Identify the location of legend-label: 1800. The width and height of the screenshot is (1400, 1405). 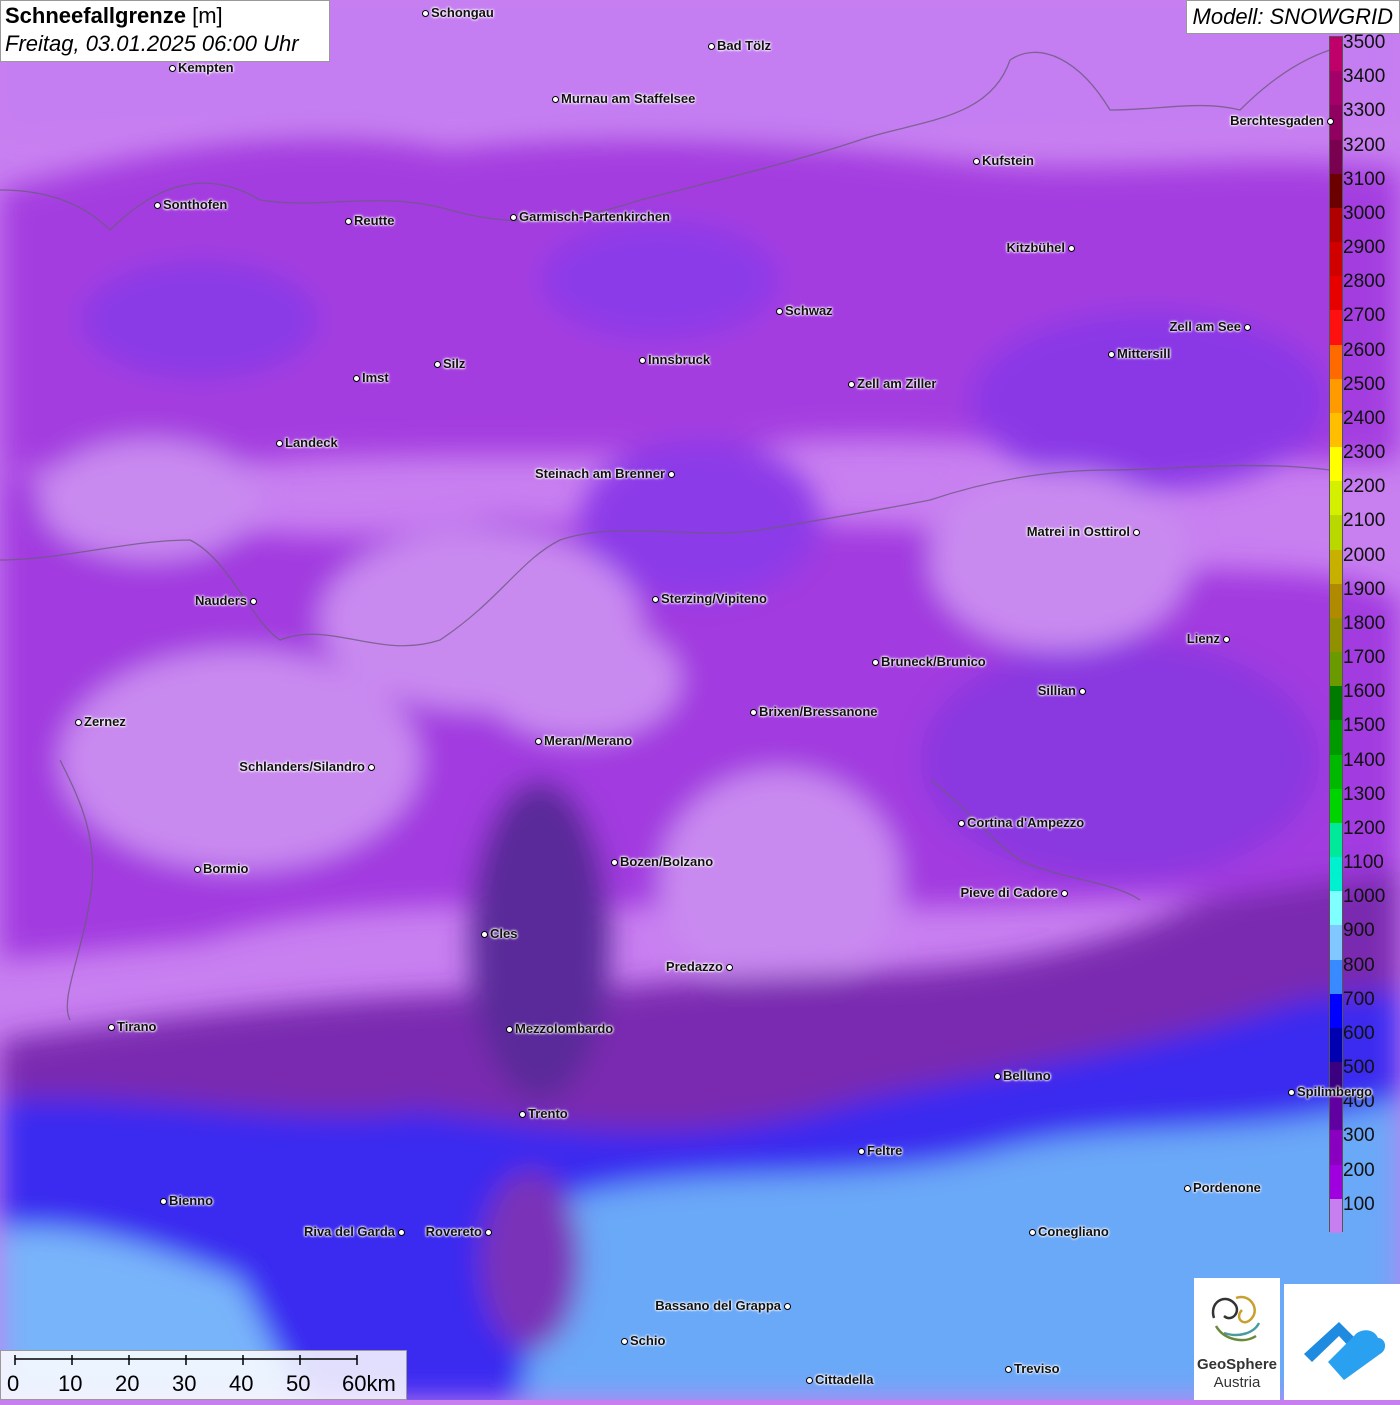
(1364, 623).